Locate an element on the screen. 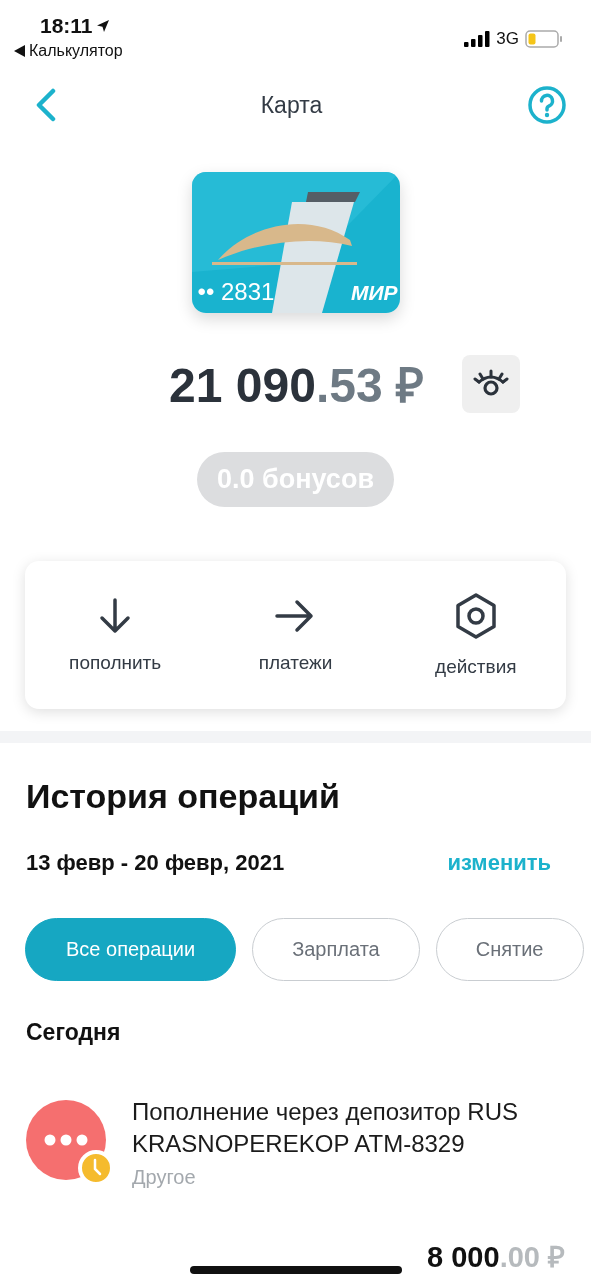 This screenshot has height=1280, width=591. filter-chip: Зарплата is located at coordinates (336, 949).